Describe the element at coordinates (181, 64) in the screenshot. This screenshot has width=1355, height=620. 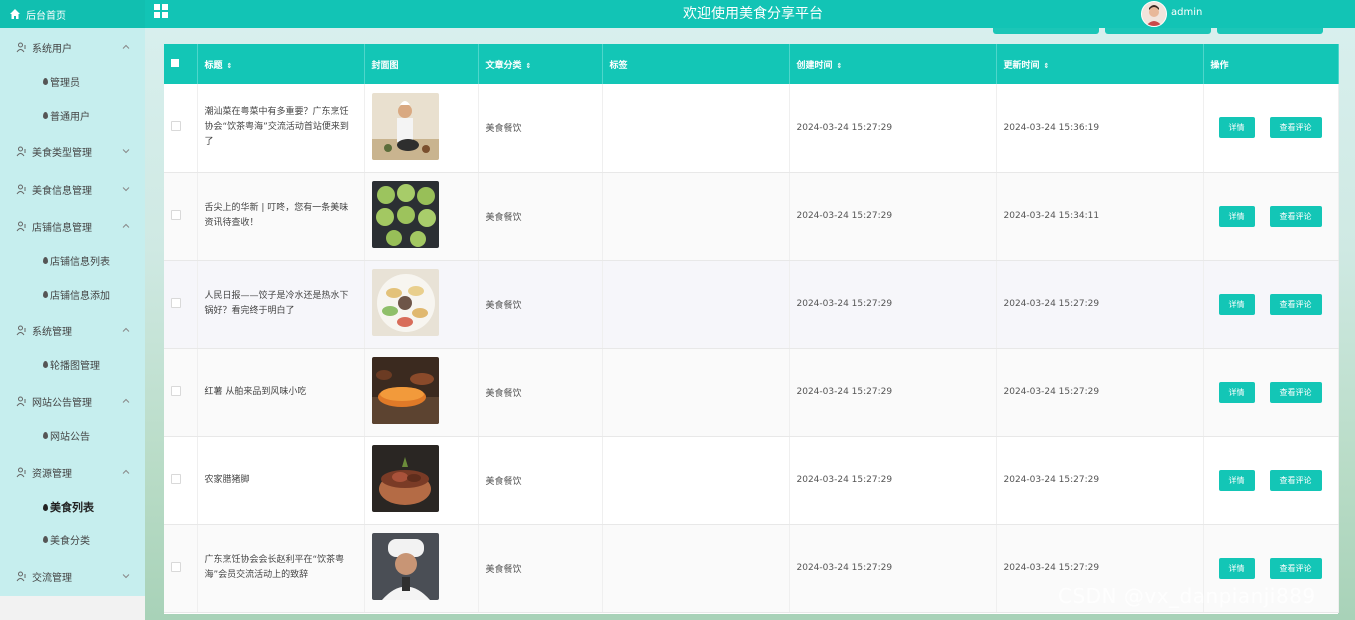
I see `select-all-cell` at that location.